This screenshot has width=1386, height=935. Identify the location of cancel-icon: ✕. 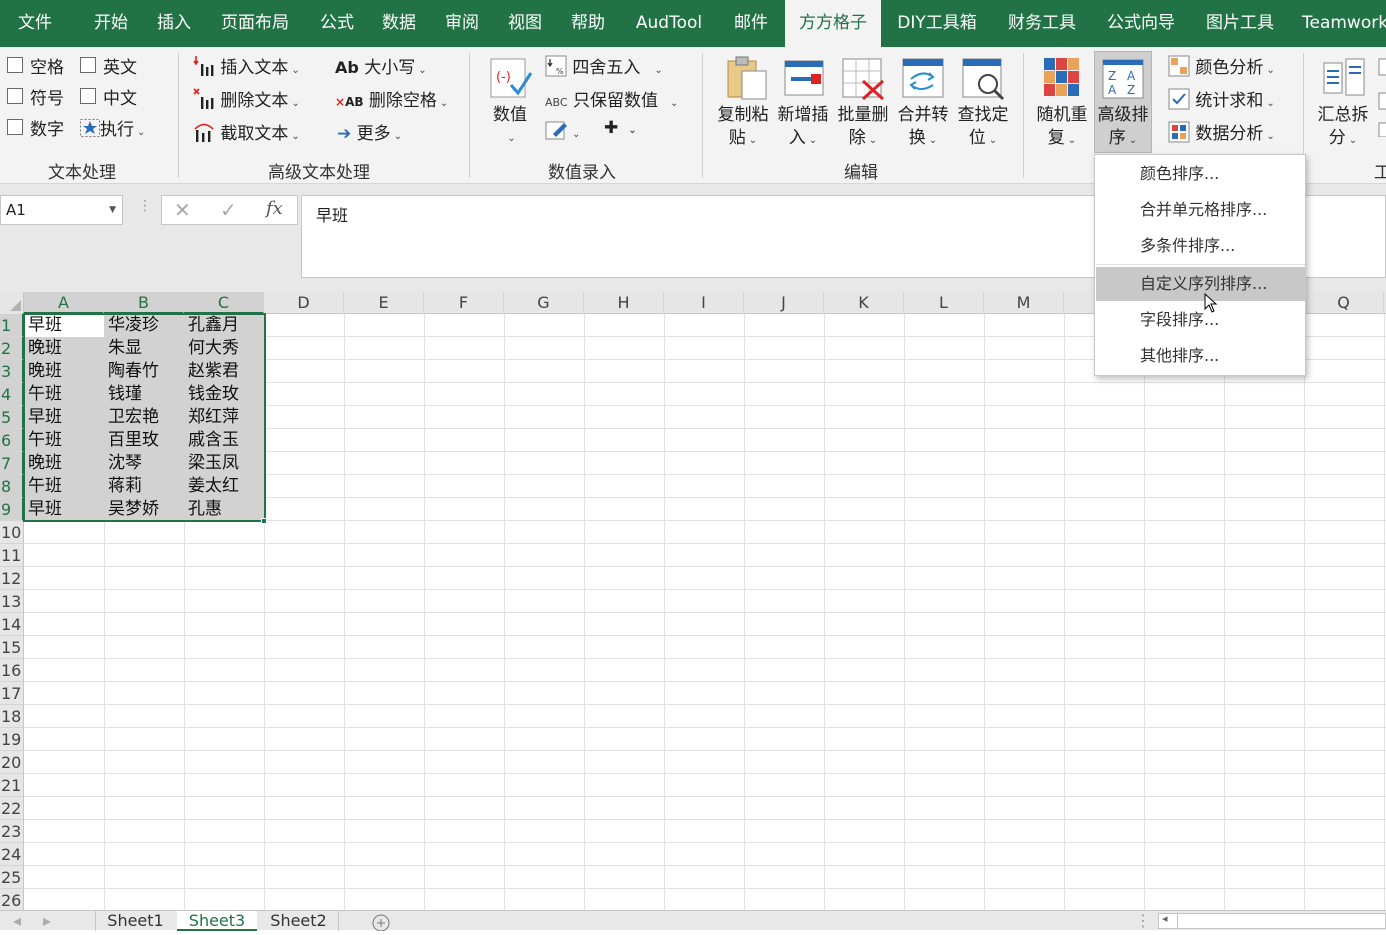
(182, 210).